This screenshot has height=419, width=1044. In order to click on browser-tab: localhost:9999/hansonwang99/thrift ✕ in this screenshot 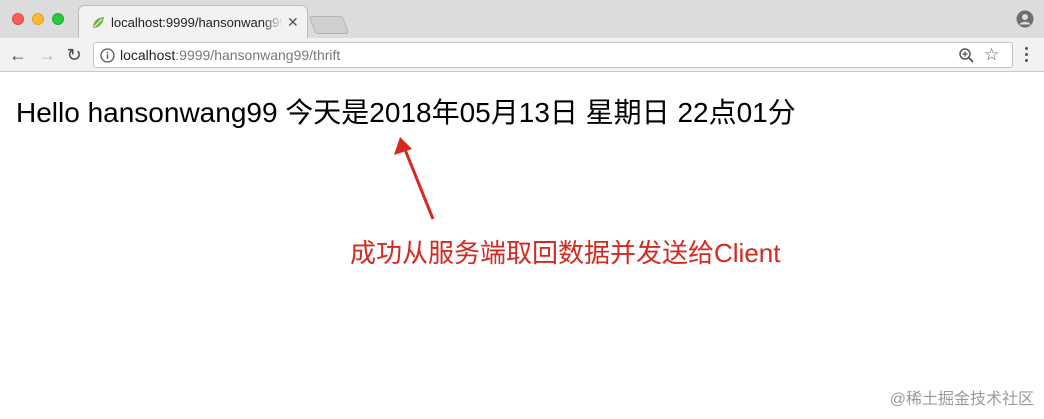, I will do `click(193, 22)`.